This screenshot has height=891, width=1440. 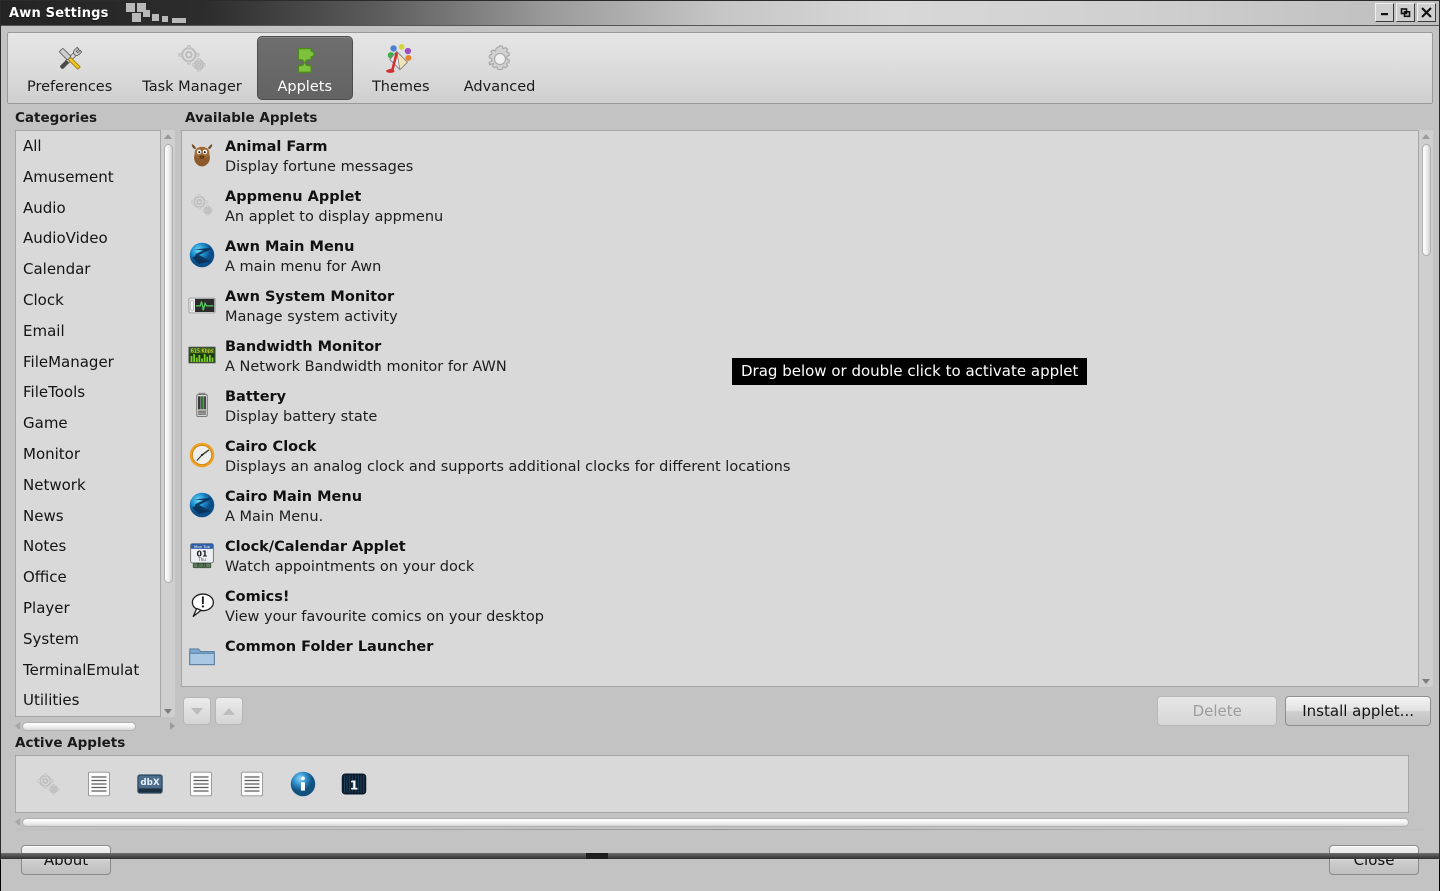 I want to click on active-applet-appmenu, so click(x=48, y=784).